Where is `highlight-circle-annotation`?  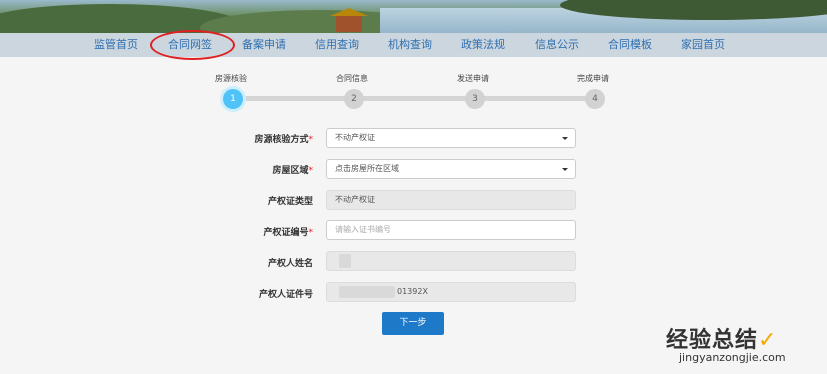
highlight-circle-annotation is located at coordinates (192, 45).